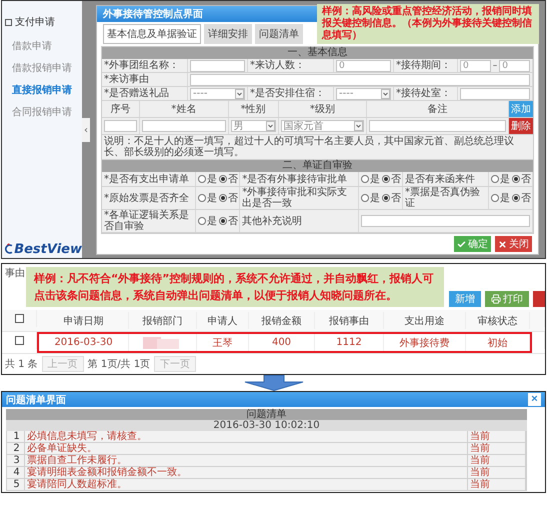 The image size is (547, 506). What do you see at coordinates (146, 179) in the screenshot?
I see `field-label: *是否有支出申请单` at bounding box center [146, 179].